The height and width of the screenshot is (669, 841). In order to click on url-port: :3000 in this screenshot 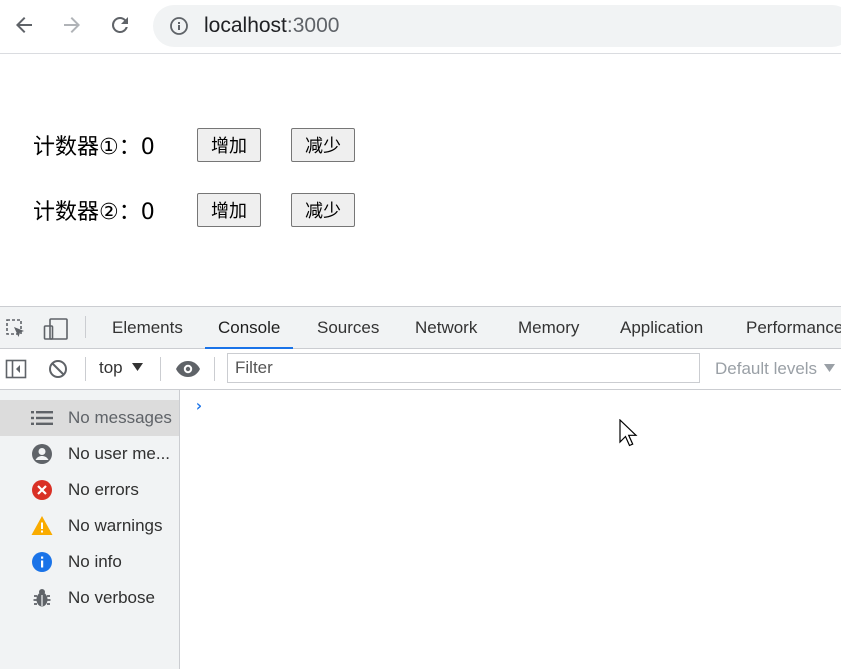, I will do `click(313, 25)`.